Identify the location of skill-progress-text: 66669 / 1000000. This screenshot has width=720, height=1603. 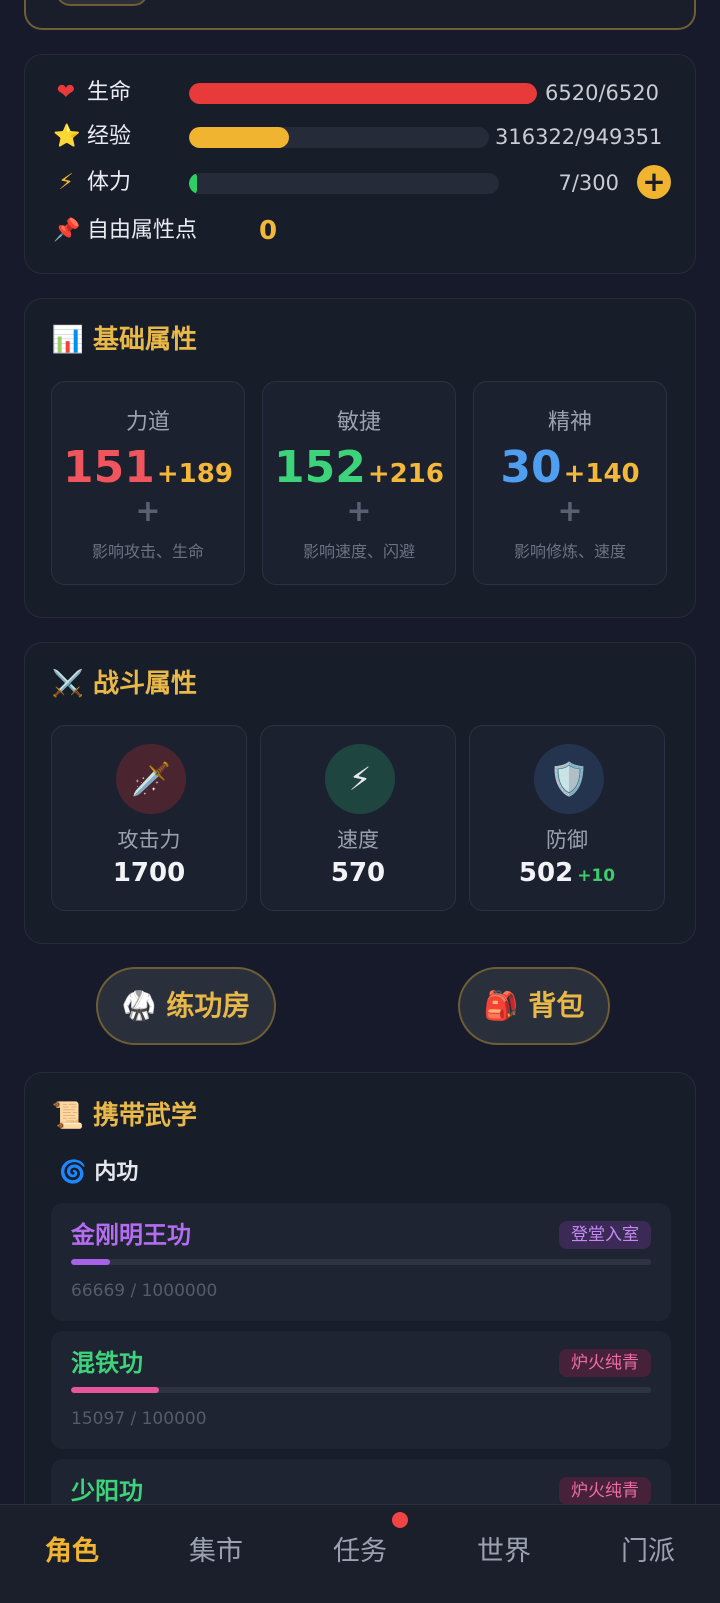
(144, 1291).